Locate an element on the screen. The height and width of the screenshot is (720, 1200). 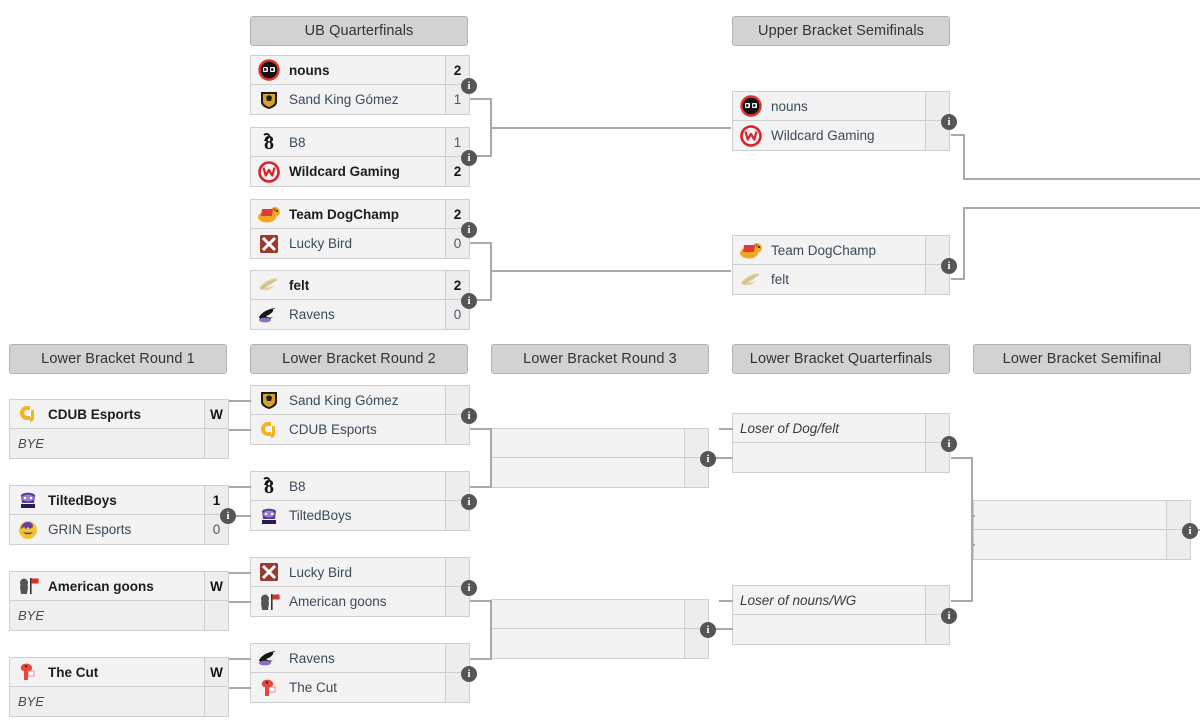
match-lbr2m4: Ravens The Cut i is located at coordinates (363, 673).